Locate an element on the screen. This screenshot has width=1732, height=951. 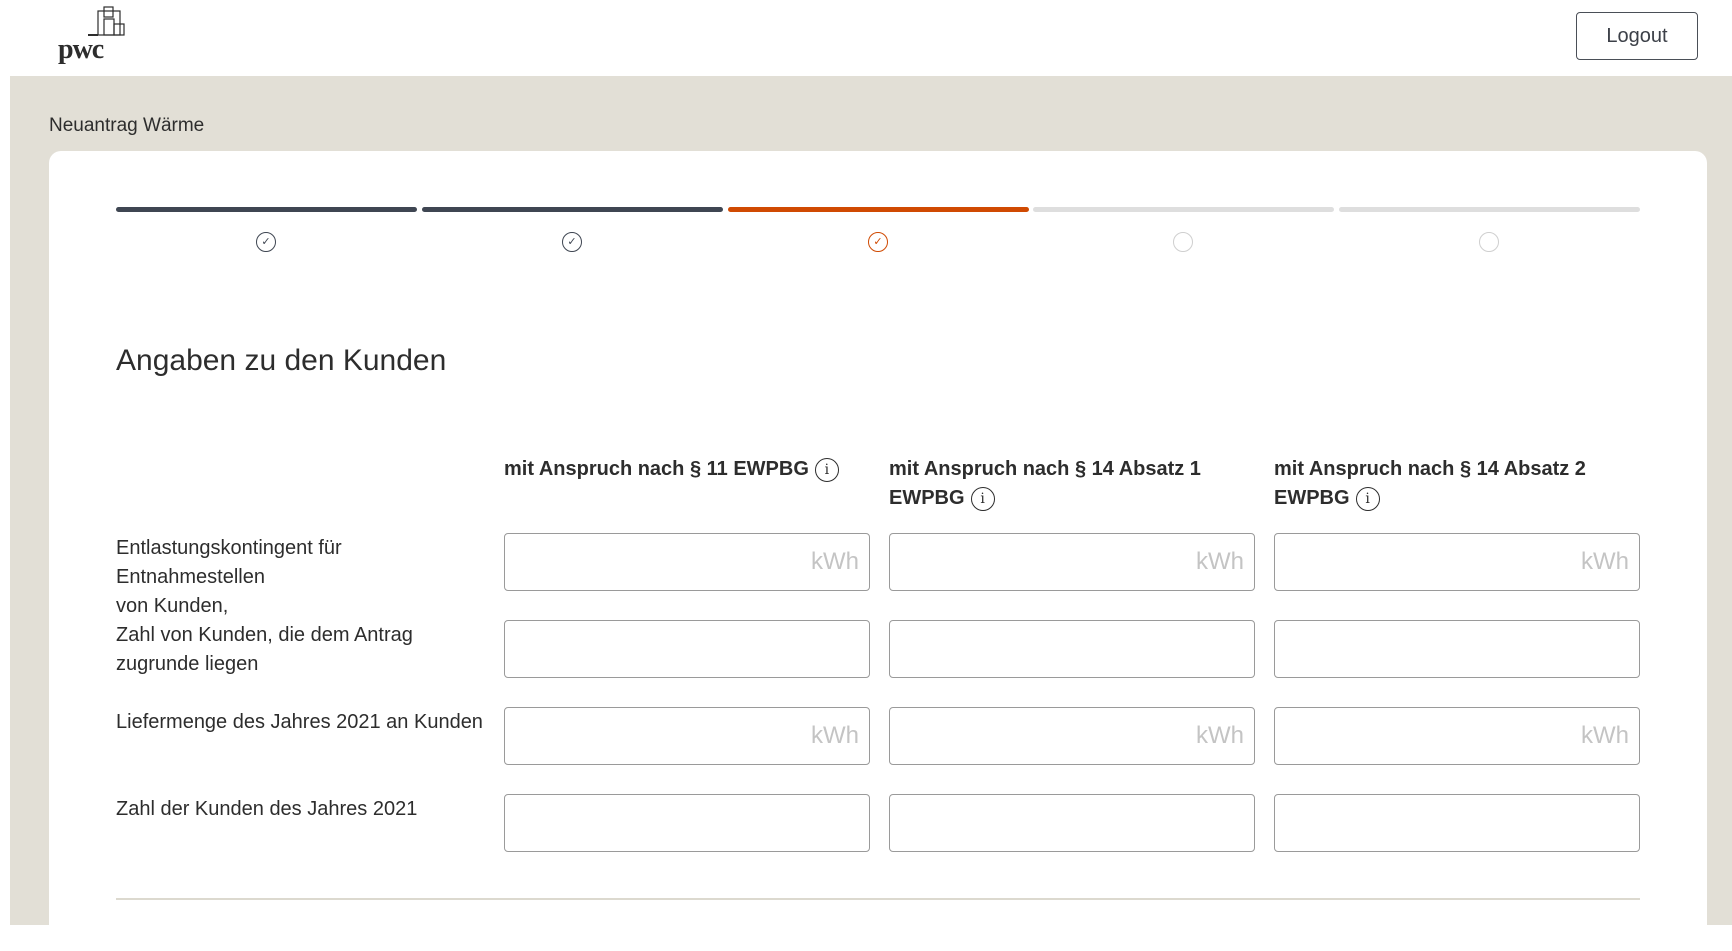
progress-stepper: ✓ ✓ ✓ is located at coordinates (878, 232).